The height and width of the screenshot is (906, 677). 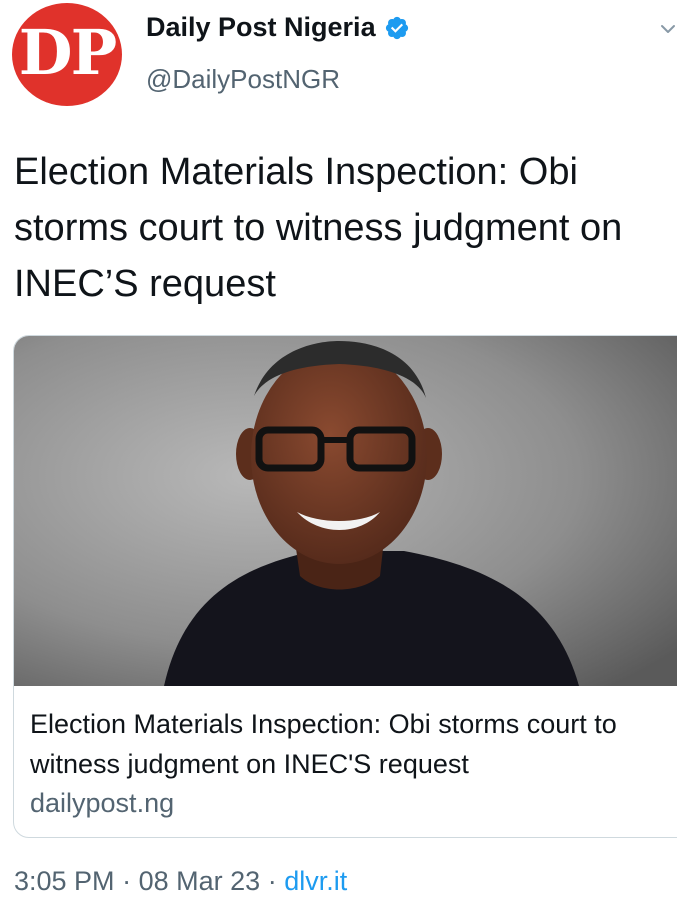 I want to click on card-domain: dailypost.ng, so click(x=102, y=803).